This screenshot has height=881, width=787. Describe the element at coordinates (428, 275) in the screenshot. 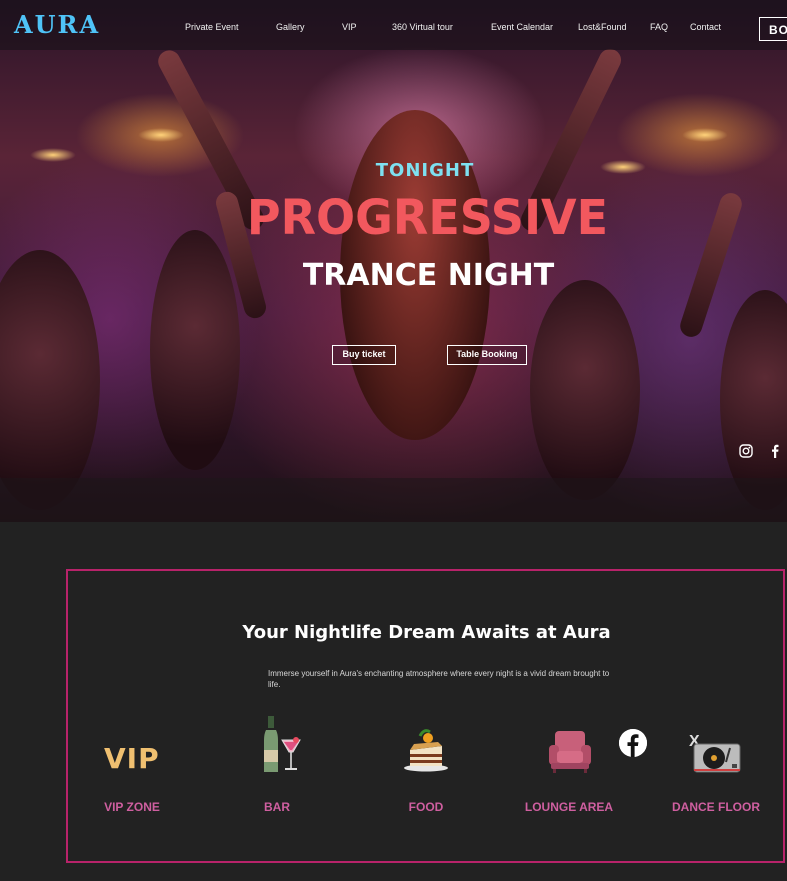

I see `hero-subheadline: TRANCE NIGHT` at that location.